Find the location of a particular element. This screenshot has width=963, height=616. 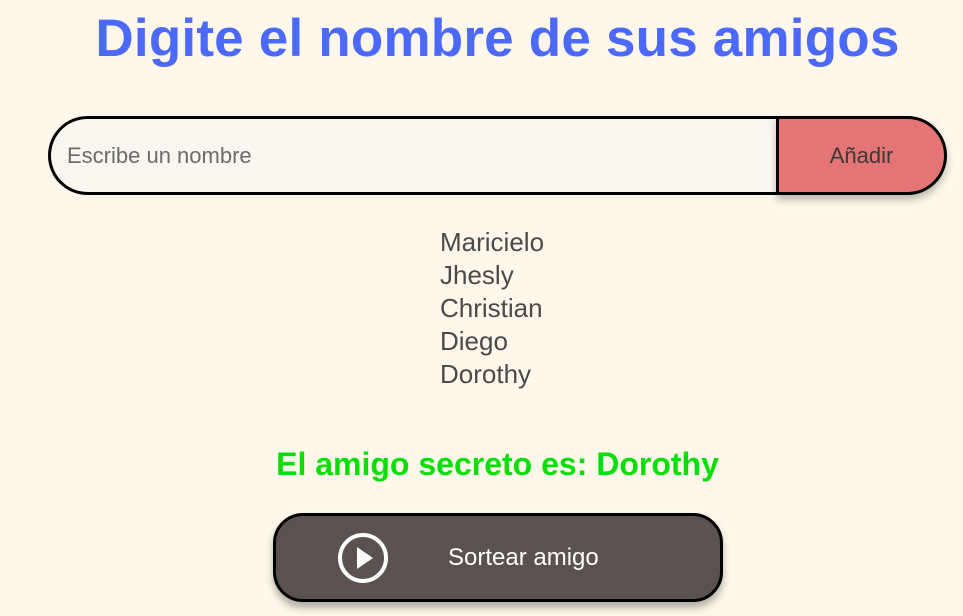

name-entry-group: Añadir is located at coordinates (497, 155).